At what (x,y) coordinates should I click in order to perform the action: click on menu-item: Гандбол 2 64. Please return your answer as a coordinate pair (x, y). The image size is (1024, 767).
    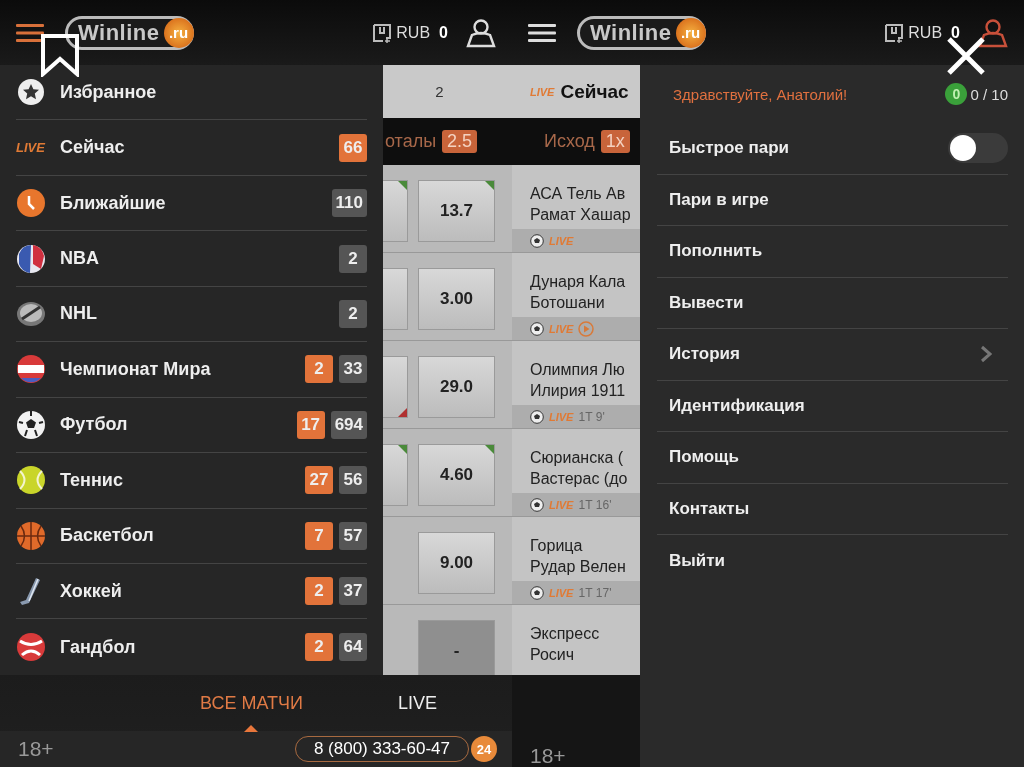
    Looking at the image, I should click on (191, 647).